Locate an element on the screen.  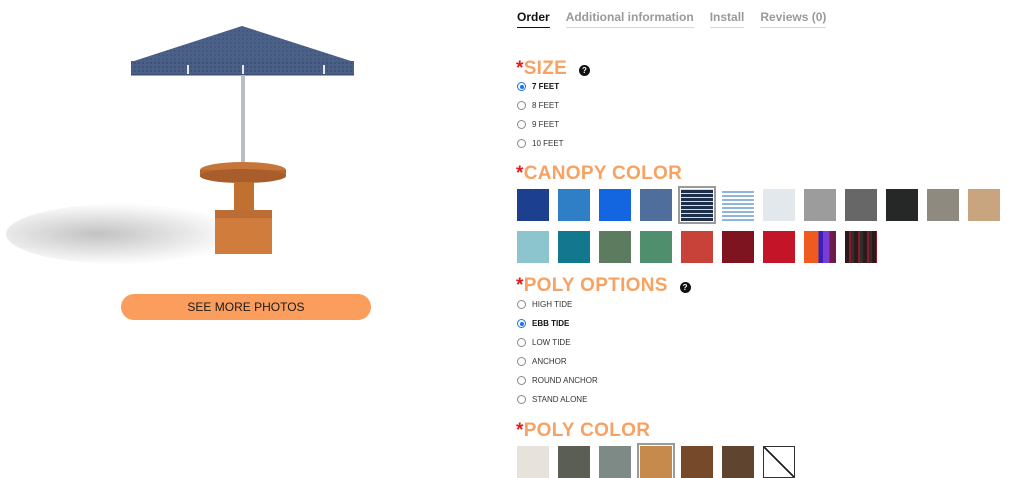
poly-option-high-tide: HIGH TIDE is located at coordinates (557, 304).